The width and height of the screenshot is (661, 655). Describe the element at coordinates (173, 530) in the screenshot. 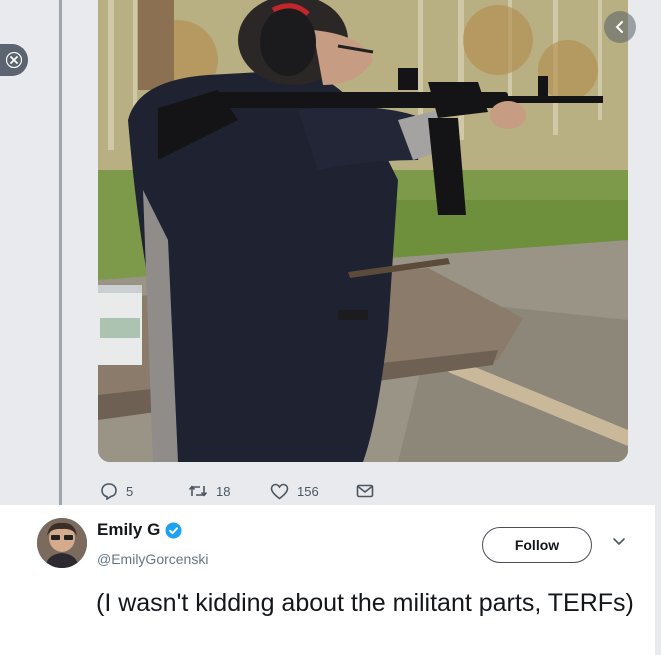

I see `verified-badge-icon` at that location.